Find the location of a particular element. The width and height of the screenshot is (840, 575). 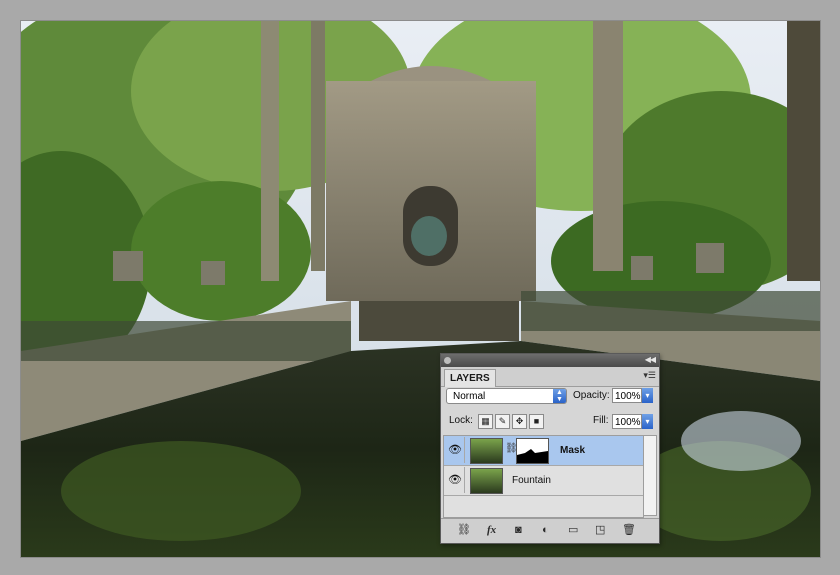

fill-dropdown-icon: ▾ is located at coordinates (647, 421).